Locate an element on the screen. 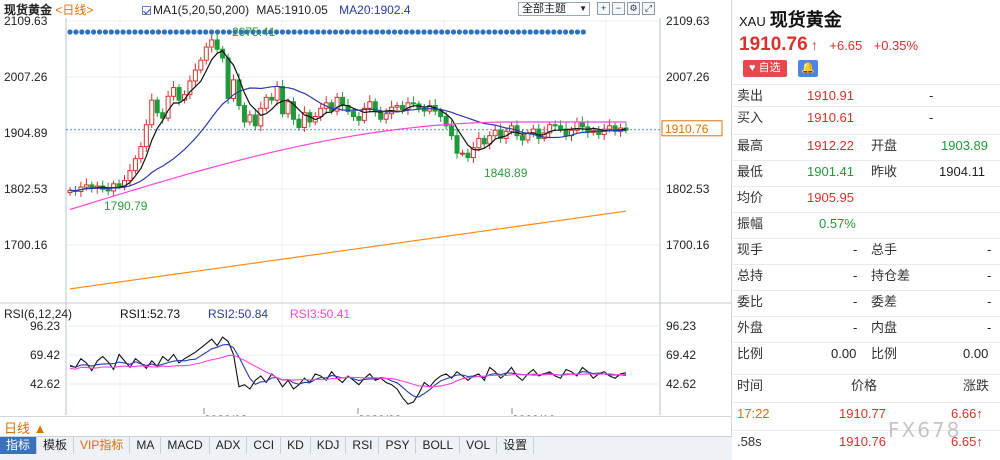  indicator-tab: 设置 is located at coordinates (516, 445).